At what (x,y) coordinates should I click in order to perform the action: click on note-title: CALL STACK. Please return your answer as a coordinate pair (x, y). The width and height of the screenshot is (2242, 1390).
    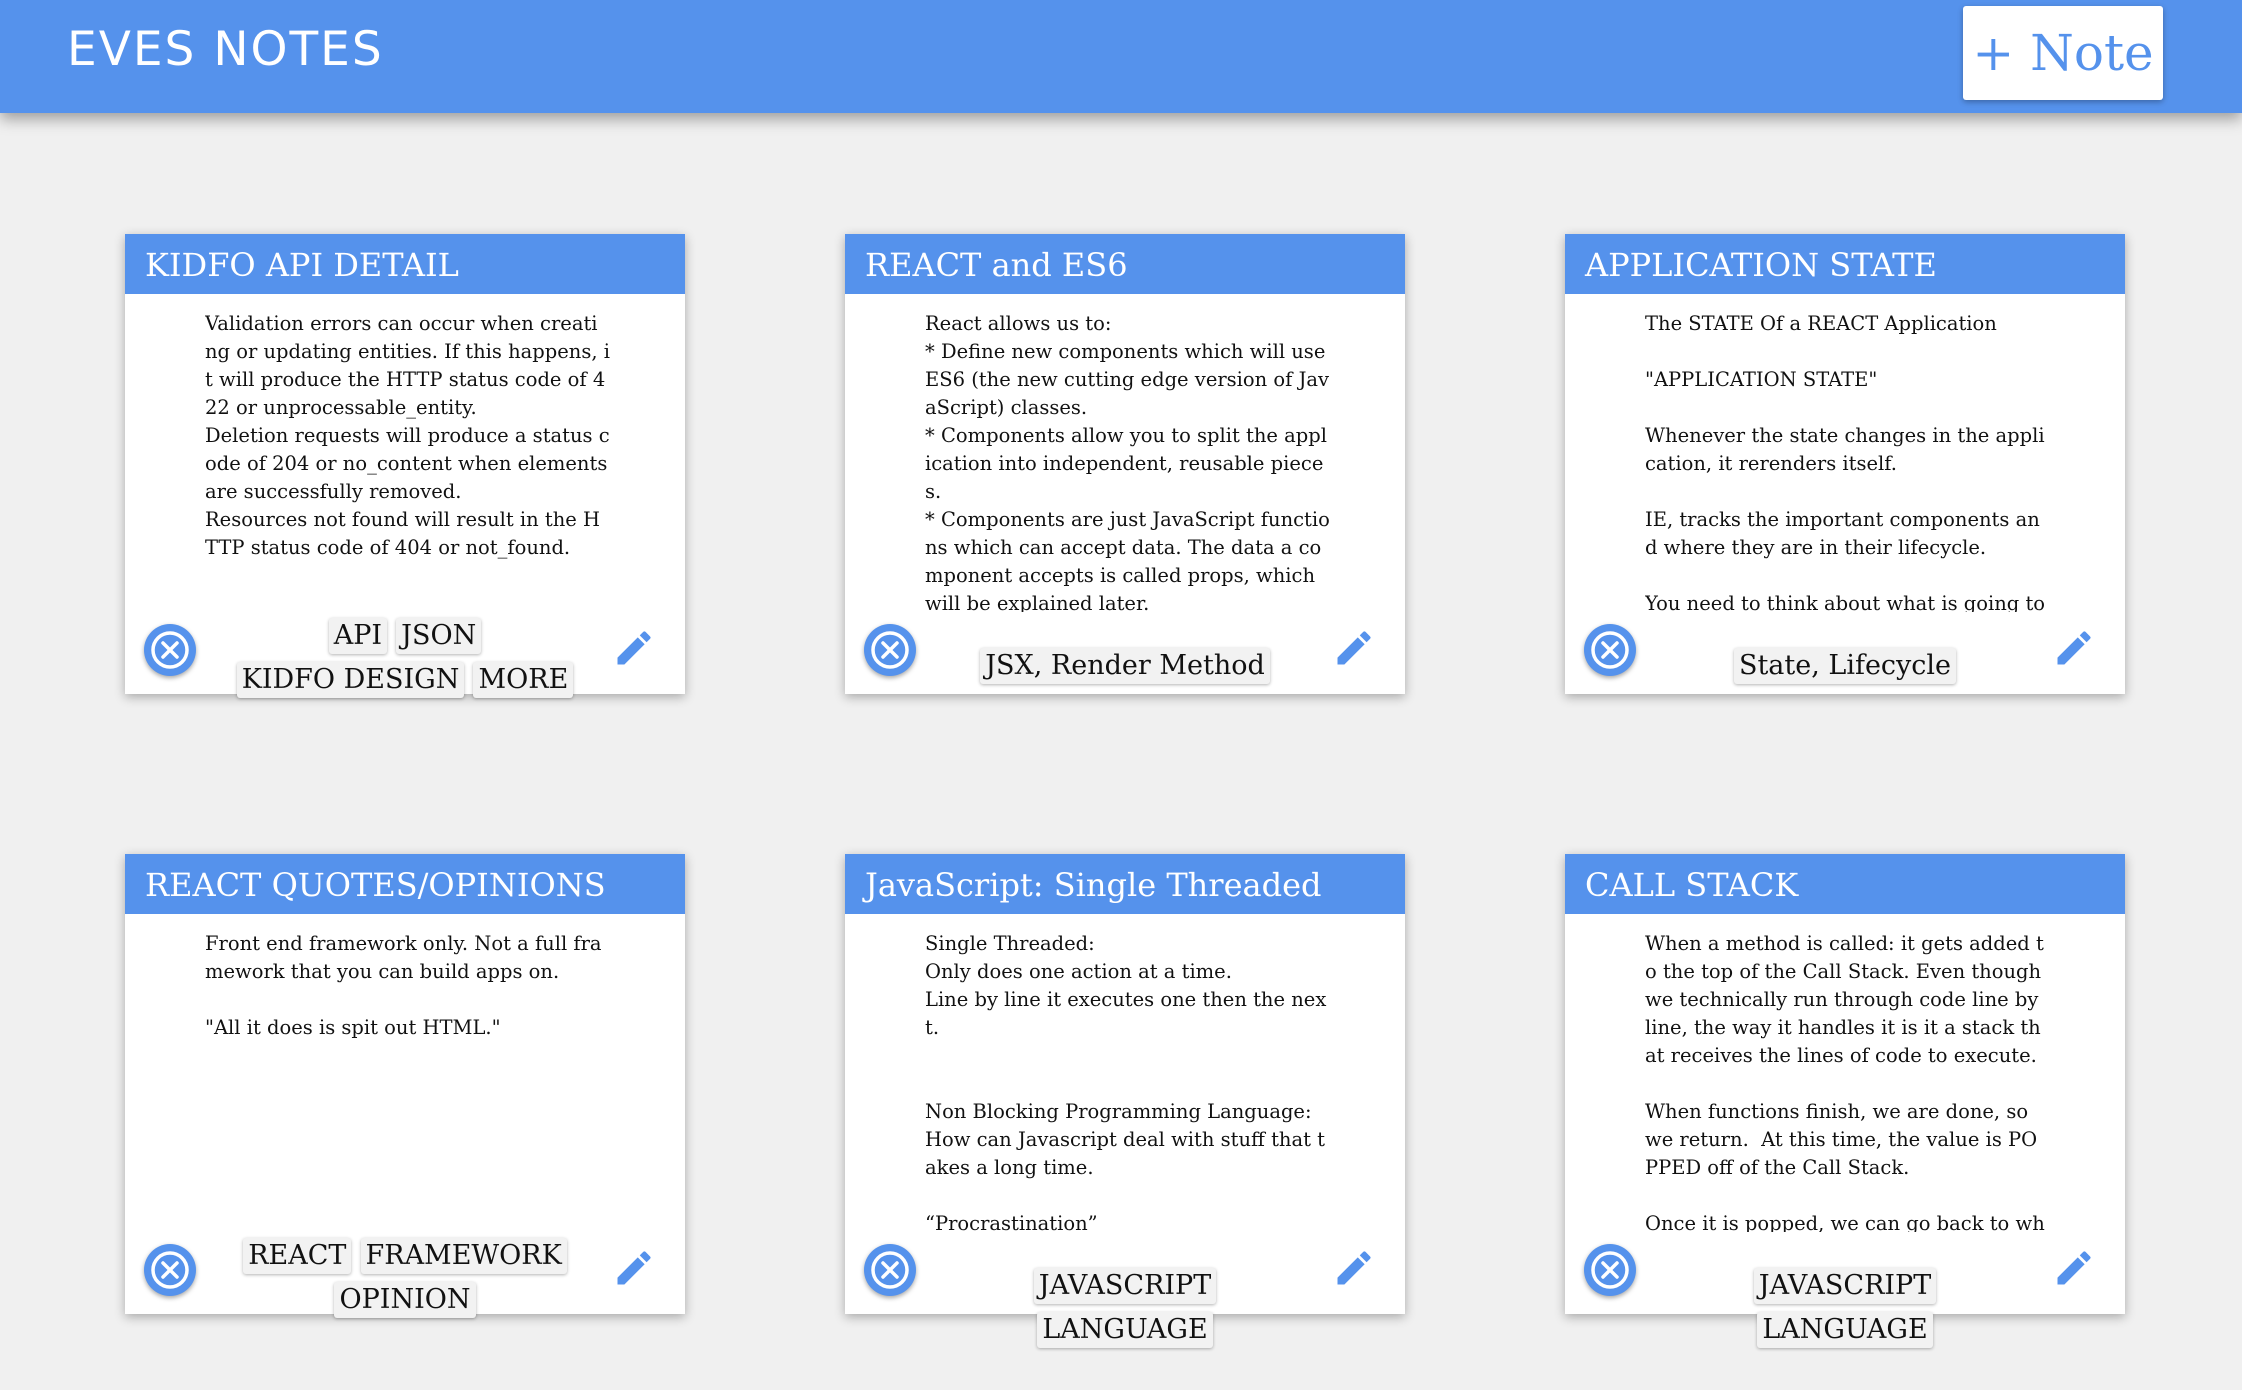
    Looking at the image, I should click on (1845, 884).